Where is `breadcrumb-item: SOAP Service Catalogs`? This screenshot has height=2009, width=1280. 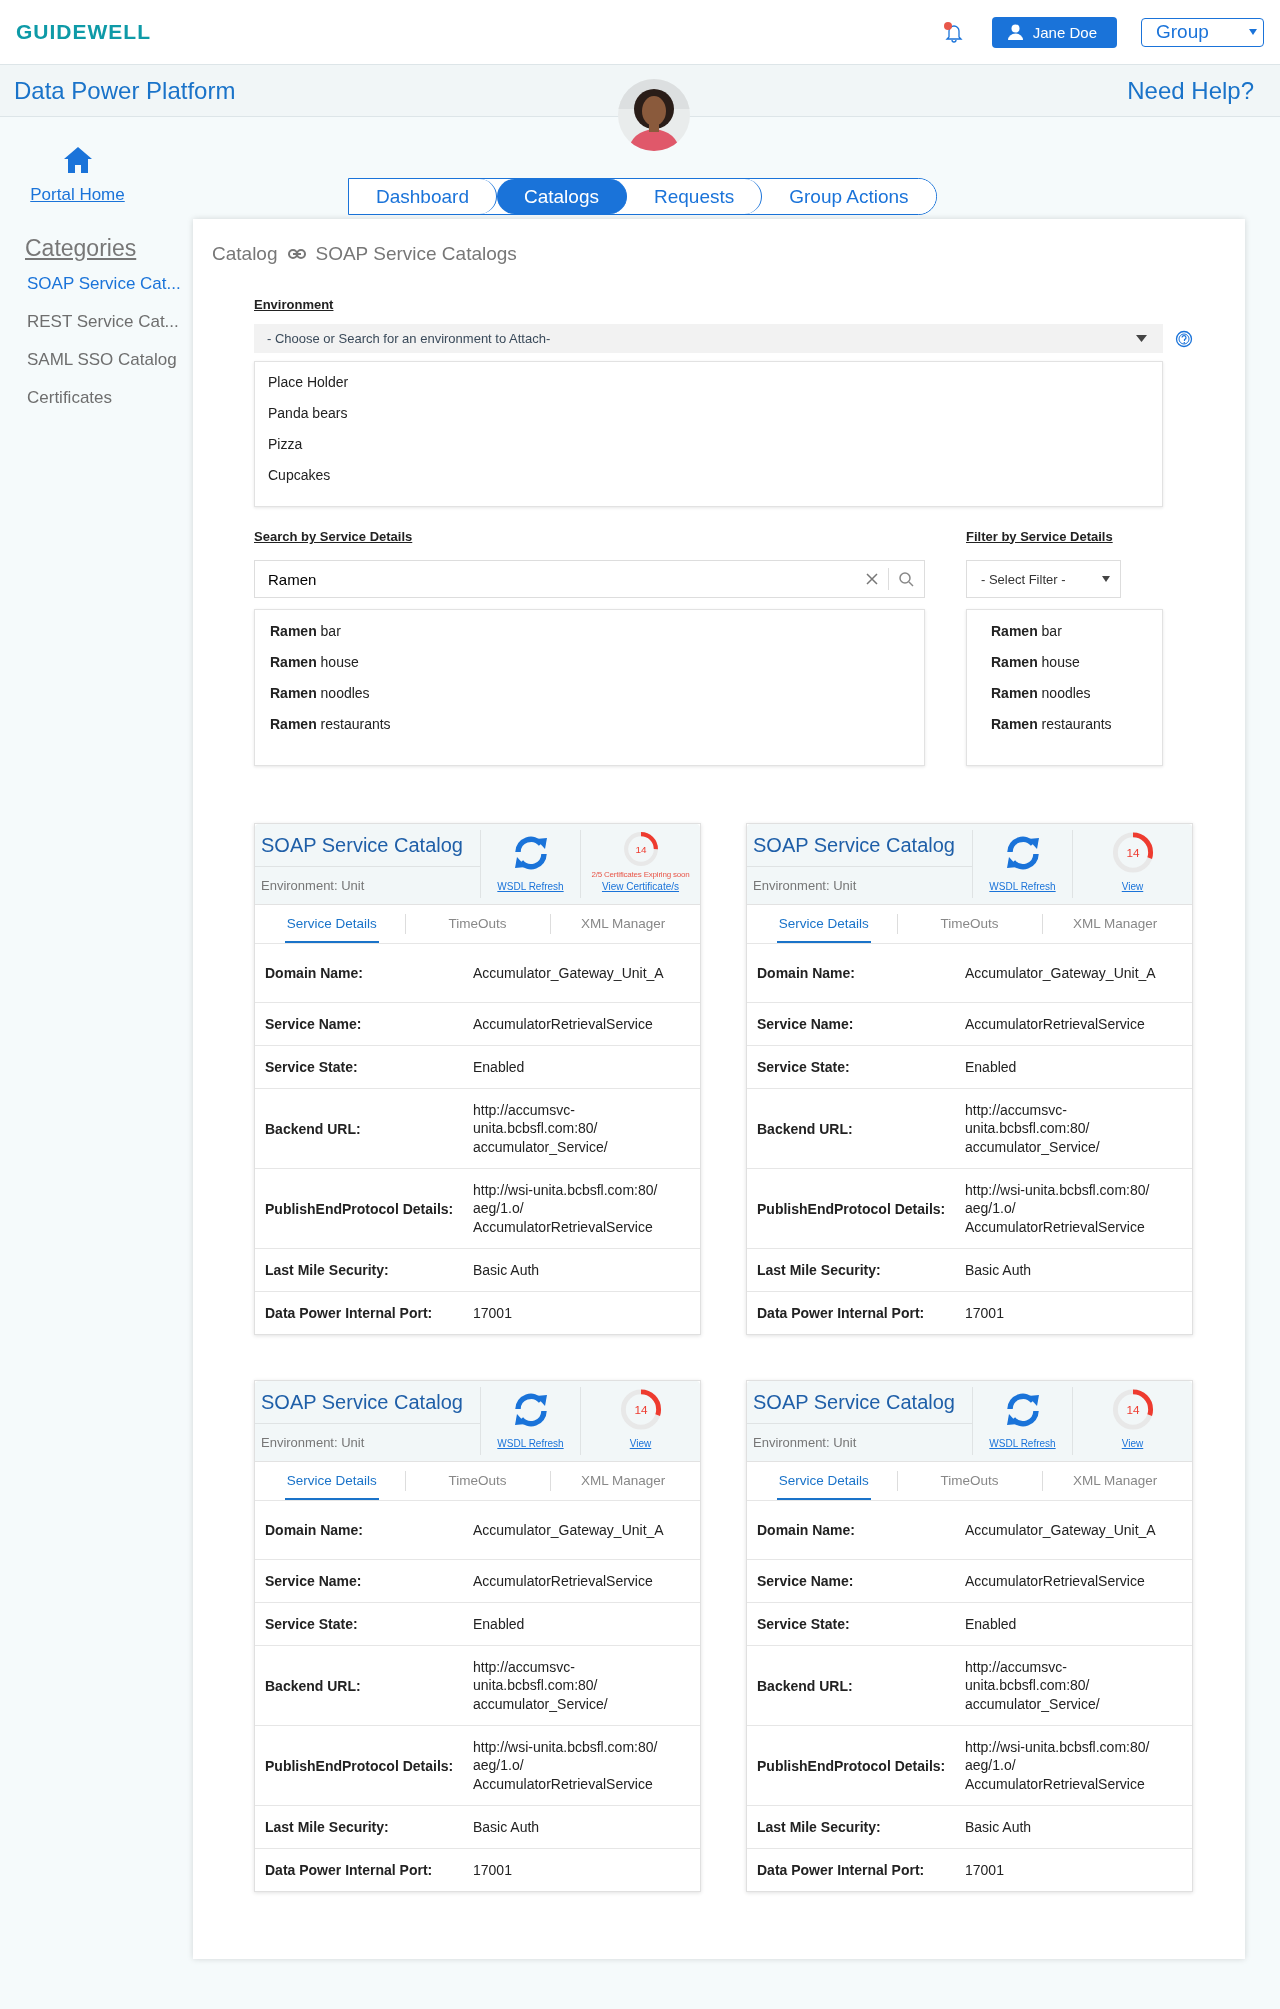 breadcrumb-item: SOAP Service Catalogs is located at coordinates (416, 254).